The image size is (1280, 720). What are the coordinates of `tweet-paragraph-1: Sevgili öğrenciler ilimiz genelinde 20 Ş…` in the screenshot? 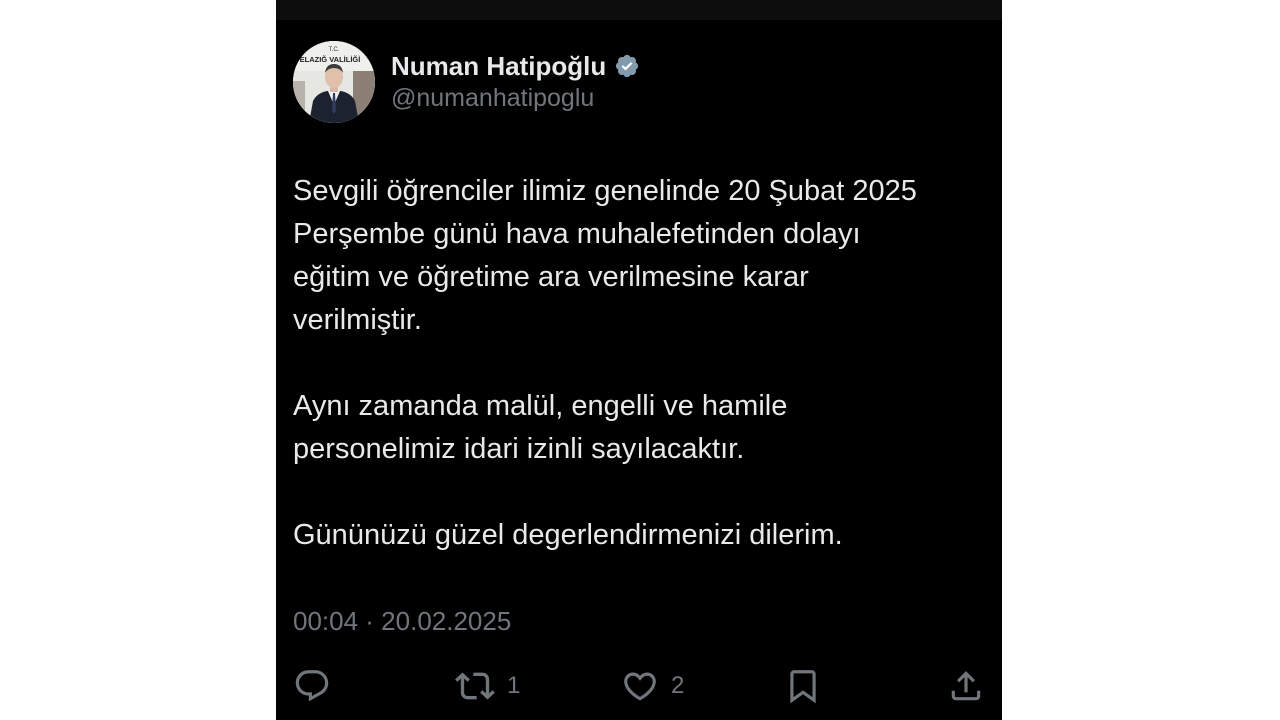 It's located at (605, 255).